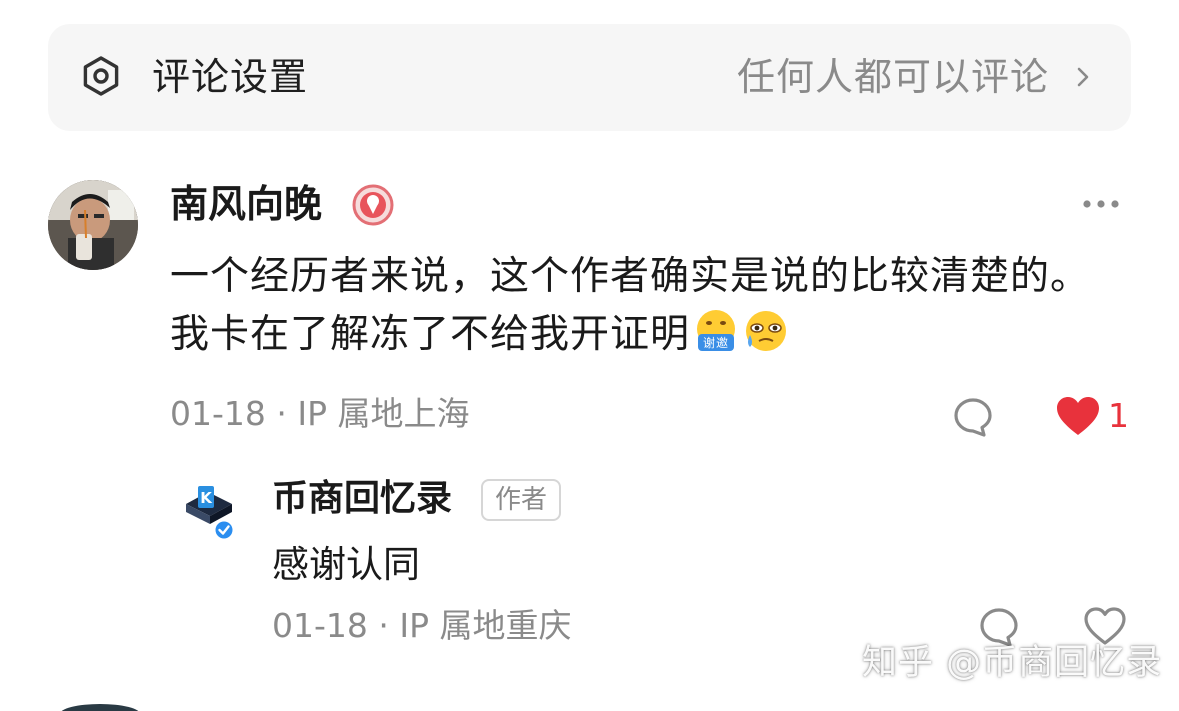  I want to click on ice-cream-badge-icon, so click(373, 205).